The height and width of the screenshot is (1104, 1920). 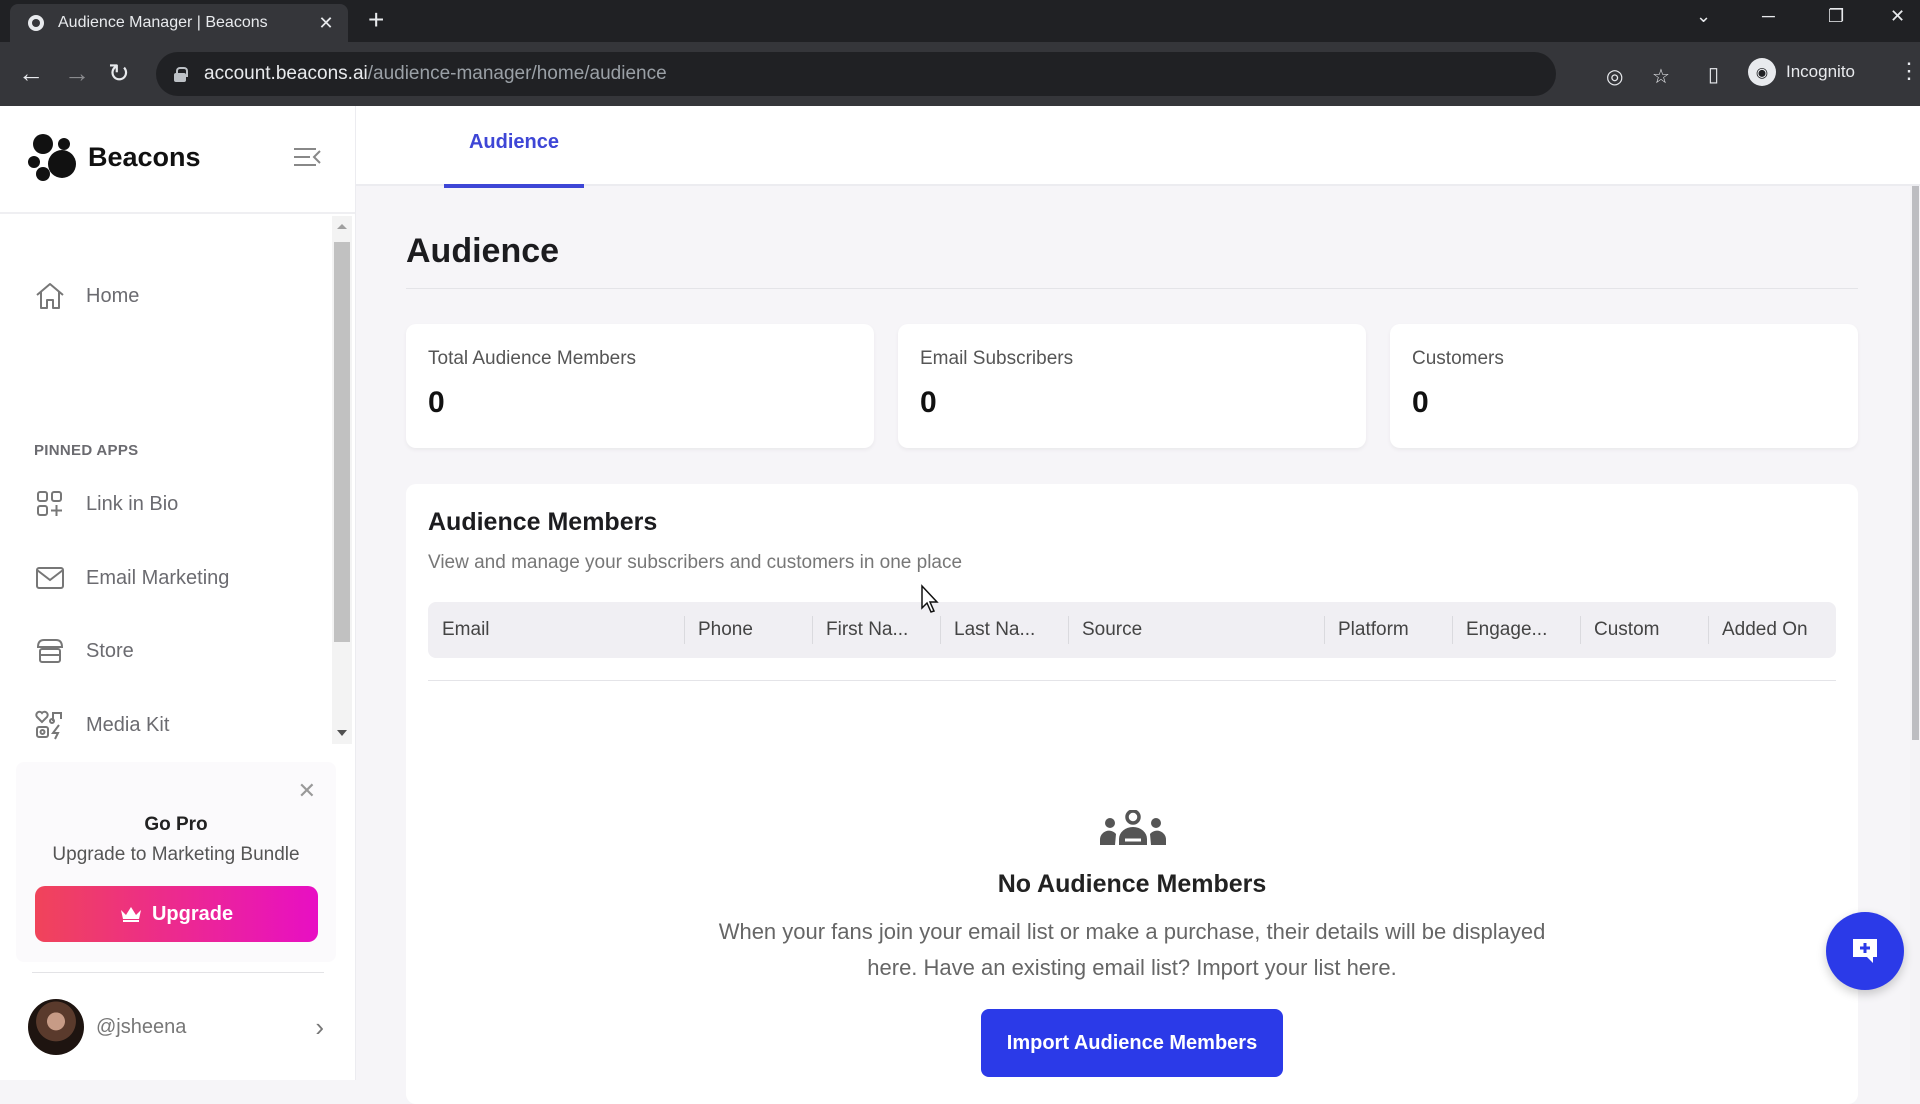 I want to click on chevron-right-icon: ›, so click(x=319, y=1026).